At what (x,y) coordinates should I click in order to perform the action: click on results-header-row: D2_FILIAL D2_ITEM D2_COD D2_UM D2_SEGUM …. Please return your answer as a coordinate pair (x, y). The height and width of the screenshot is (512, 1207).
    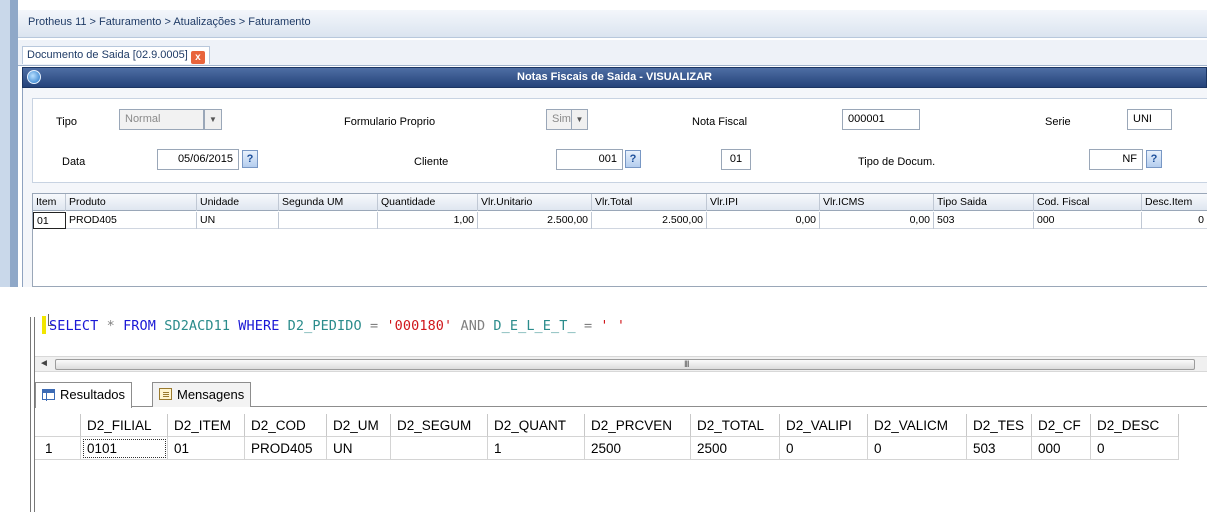
    Looking at the image, I should click on (621, 425).